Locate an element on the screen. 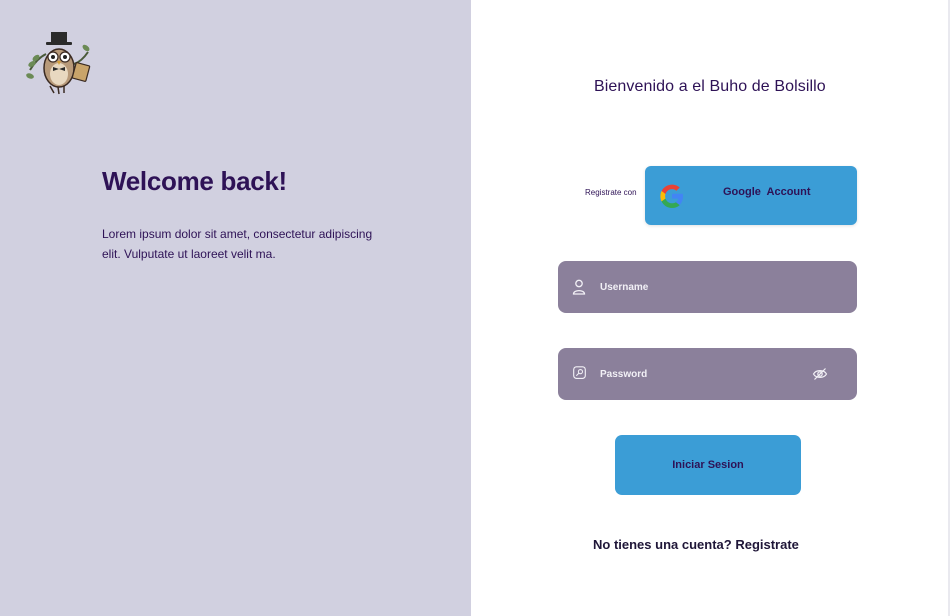 The image size is (950, 616). register-link: Registrate is located at coordinates (767, 544).